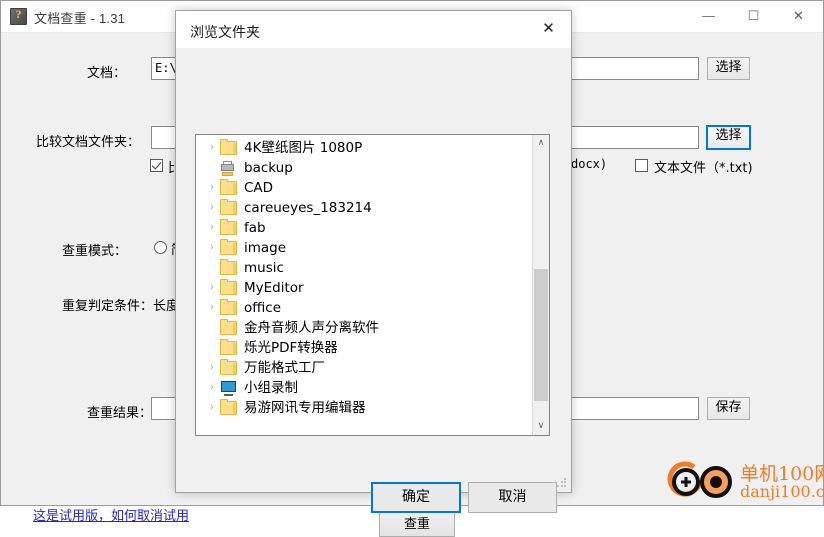 The height and width of the screenshot is (537, 824). Describe the element at coordinates (291, 348) in the screenshot. I see `tree-item-label: 烁光PDF转换器` at that location.